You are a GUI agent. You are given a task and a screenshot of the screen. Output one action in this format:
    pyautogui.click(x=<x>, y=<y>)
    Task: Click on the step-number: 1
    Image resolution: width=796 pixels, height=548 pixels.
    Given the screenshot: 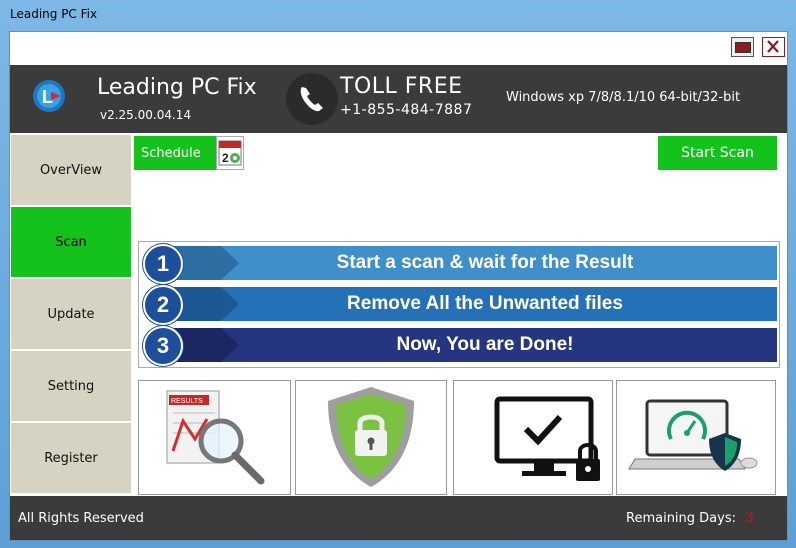 What is the action you would take?
    pyautogui.click(x=163, y=264)
    